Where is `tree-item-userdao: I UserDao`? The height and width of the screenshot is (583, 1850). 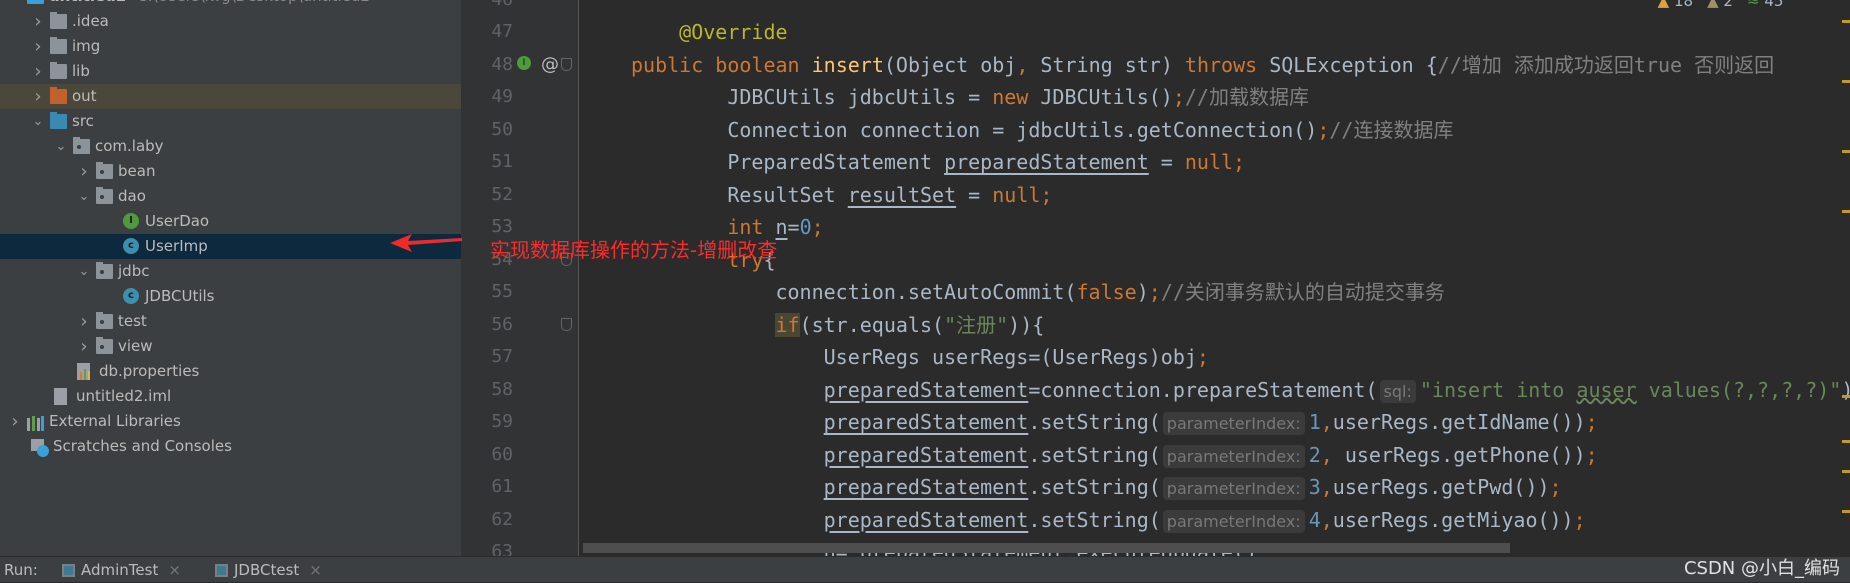
tree-item-userdao: I UserDao is located at coordinates (230, 221).